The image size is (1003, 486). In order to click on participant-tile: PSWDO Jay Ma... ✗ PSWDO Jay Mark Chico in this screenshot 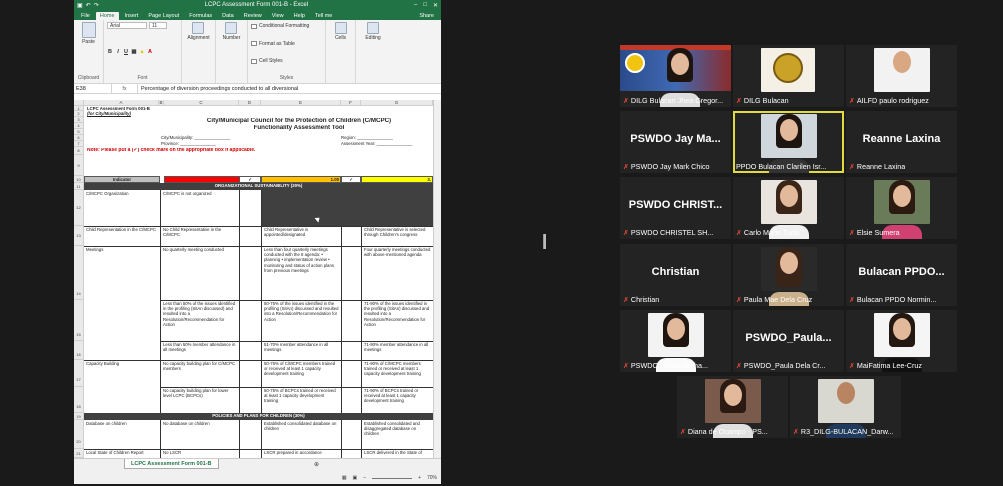, I will do `click(675, 142)`.